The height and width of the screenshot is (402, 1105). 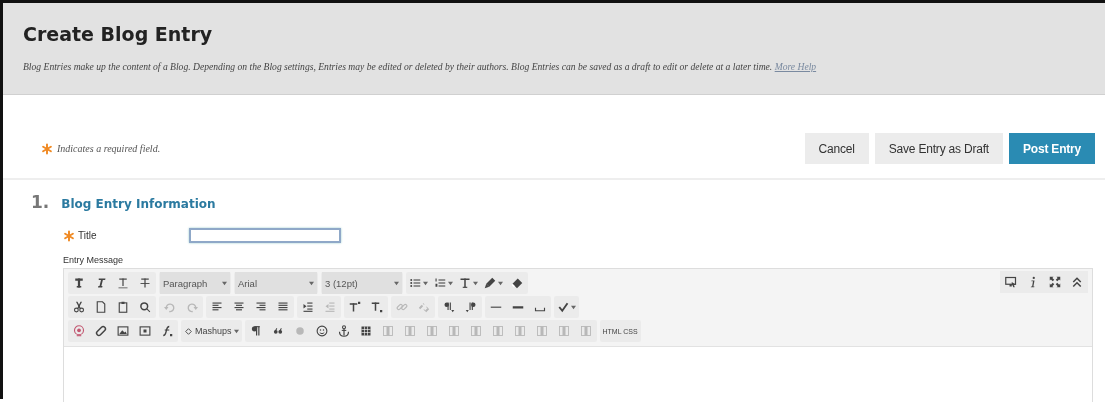 What do you see at coordinates (355, 307) in the screenshot?
I see `superscript-icon` at bounding box center [355, 307].